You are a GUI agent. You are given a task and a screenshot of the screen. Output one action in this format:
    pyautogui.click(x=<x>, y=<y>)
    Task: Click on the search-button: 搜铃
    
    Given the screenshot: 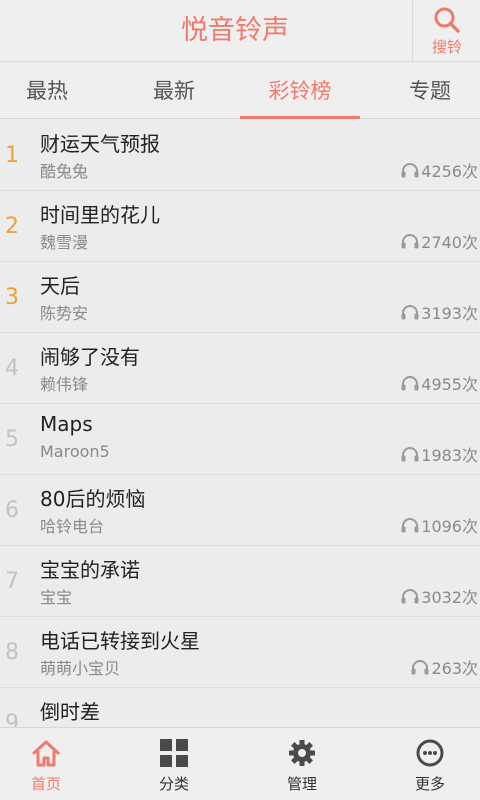 What is the action you would take?
    pyautogui.click(x=446, y=31)
    